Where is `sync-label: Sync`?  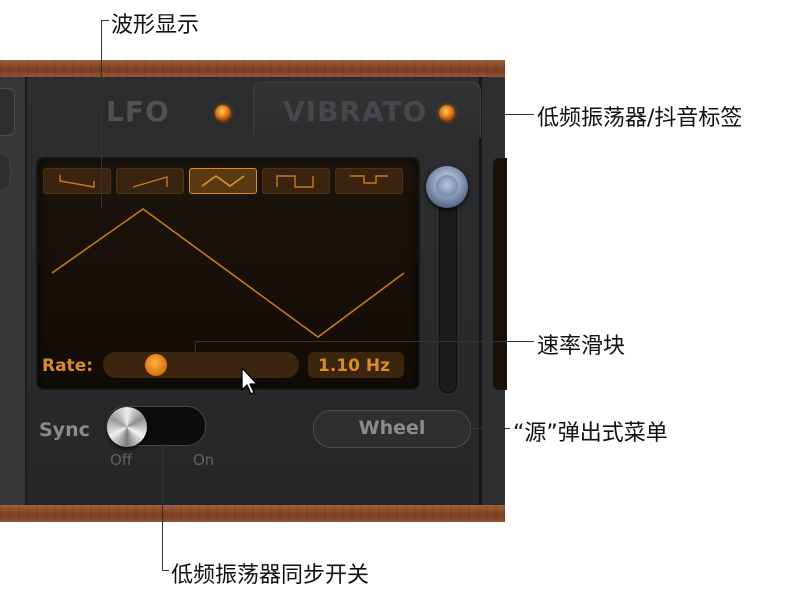 sync-label: Sync is located at coordinates (64, 430).